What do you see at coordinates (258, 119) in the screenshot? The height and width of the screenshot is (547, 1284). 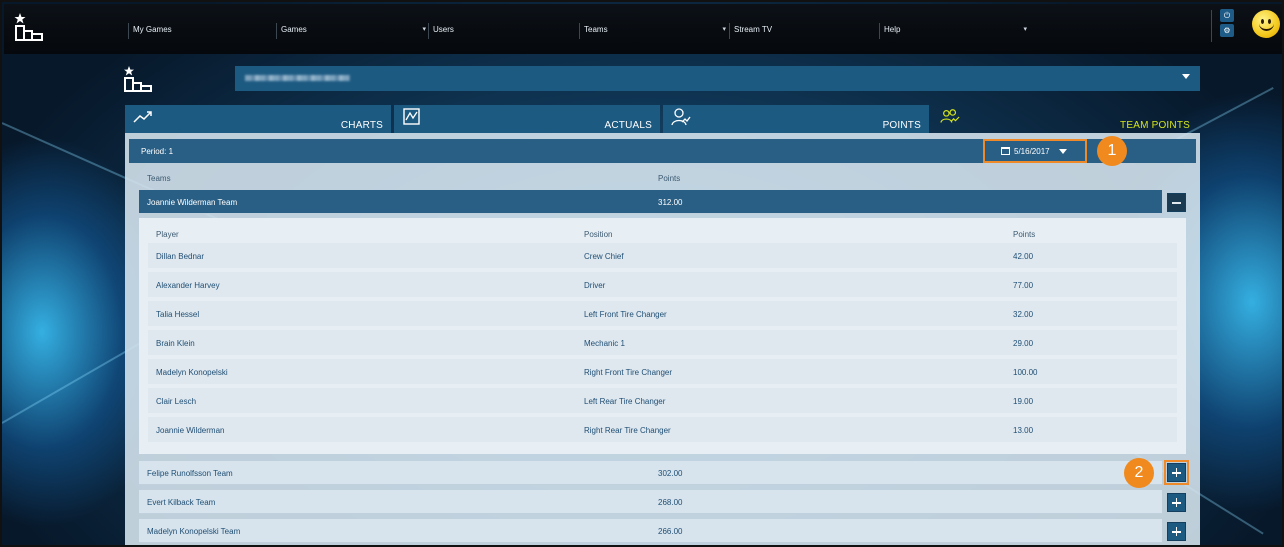 I see `tab-charts: CHARTS` at bounding box center [258, 119].